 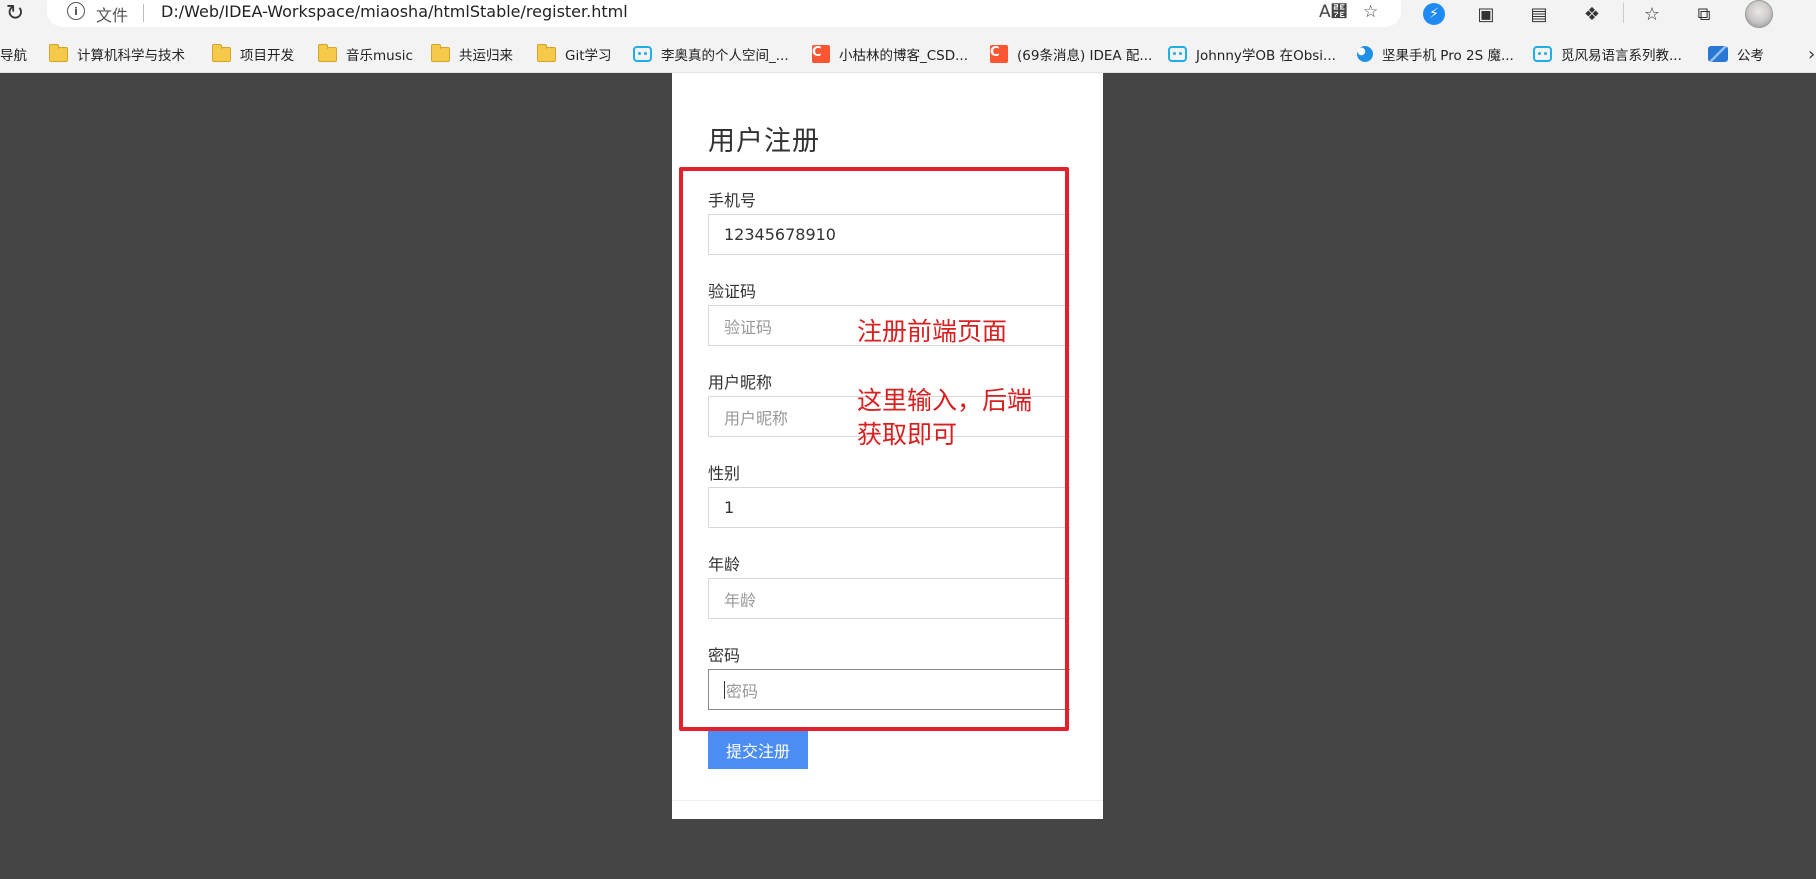 What do you see at coordinates (907, 434) in the screenshot?
I see `annotation-note-line2: 获取即可` at bounding box center [907, 434].